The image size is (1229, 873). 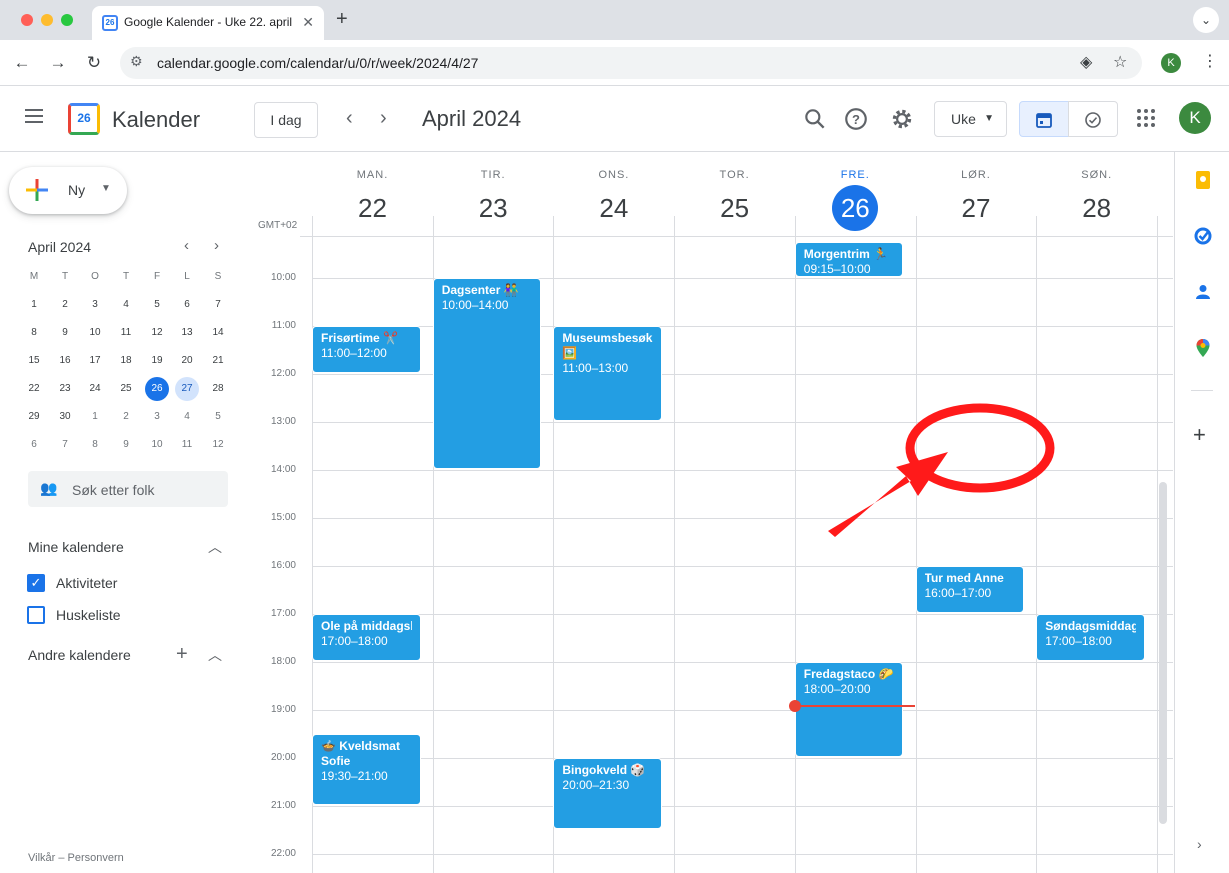 I want to click on bookmark-star-icon: ☆, so click(x=1120, y=62).